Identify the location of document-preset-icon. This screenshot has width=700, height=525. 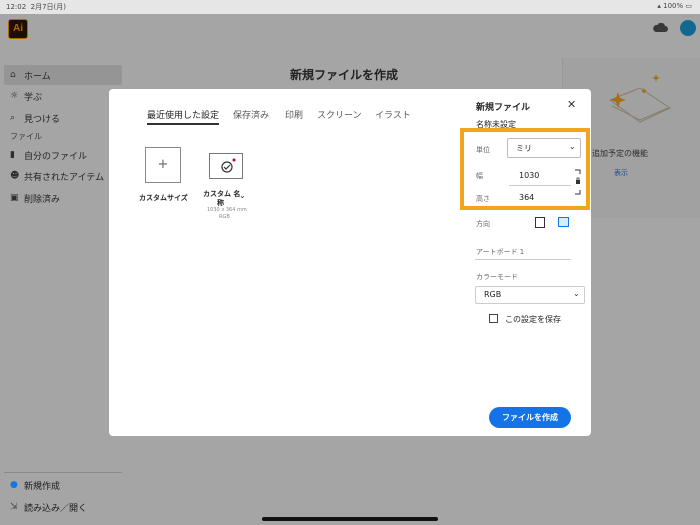
(228, 165).